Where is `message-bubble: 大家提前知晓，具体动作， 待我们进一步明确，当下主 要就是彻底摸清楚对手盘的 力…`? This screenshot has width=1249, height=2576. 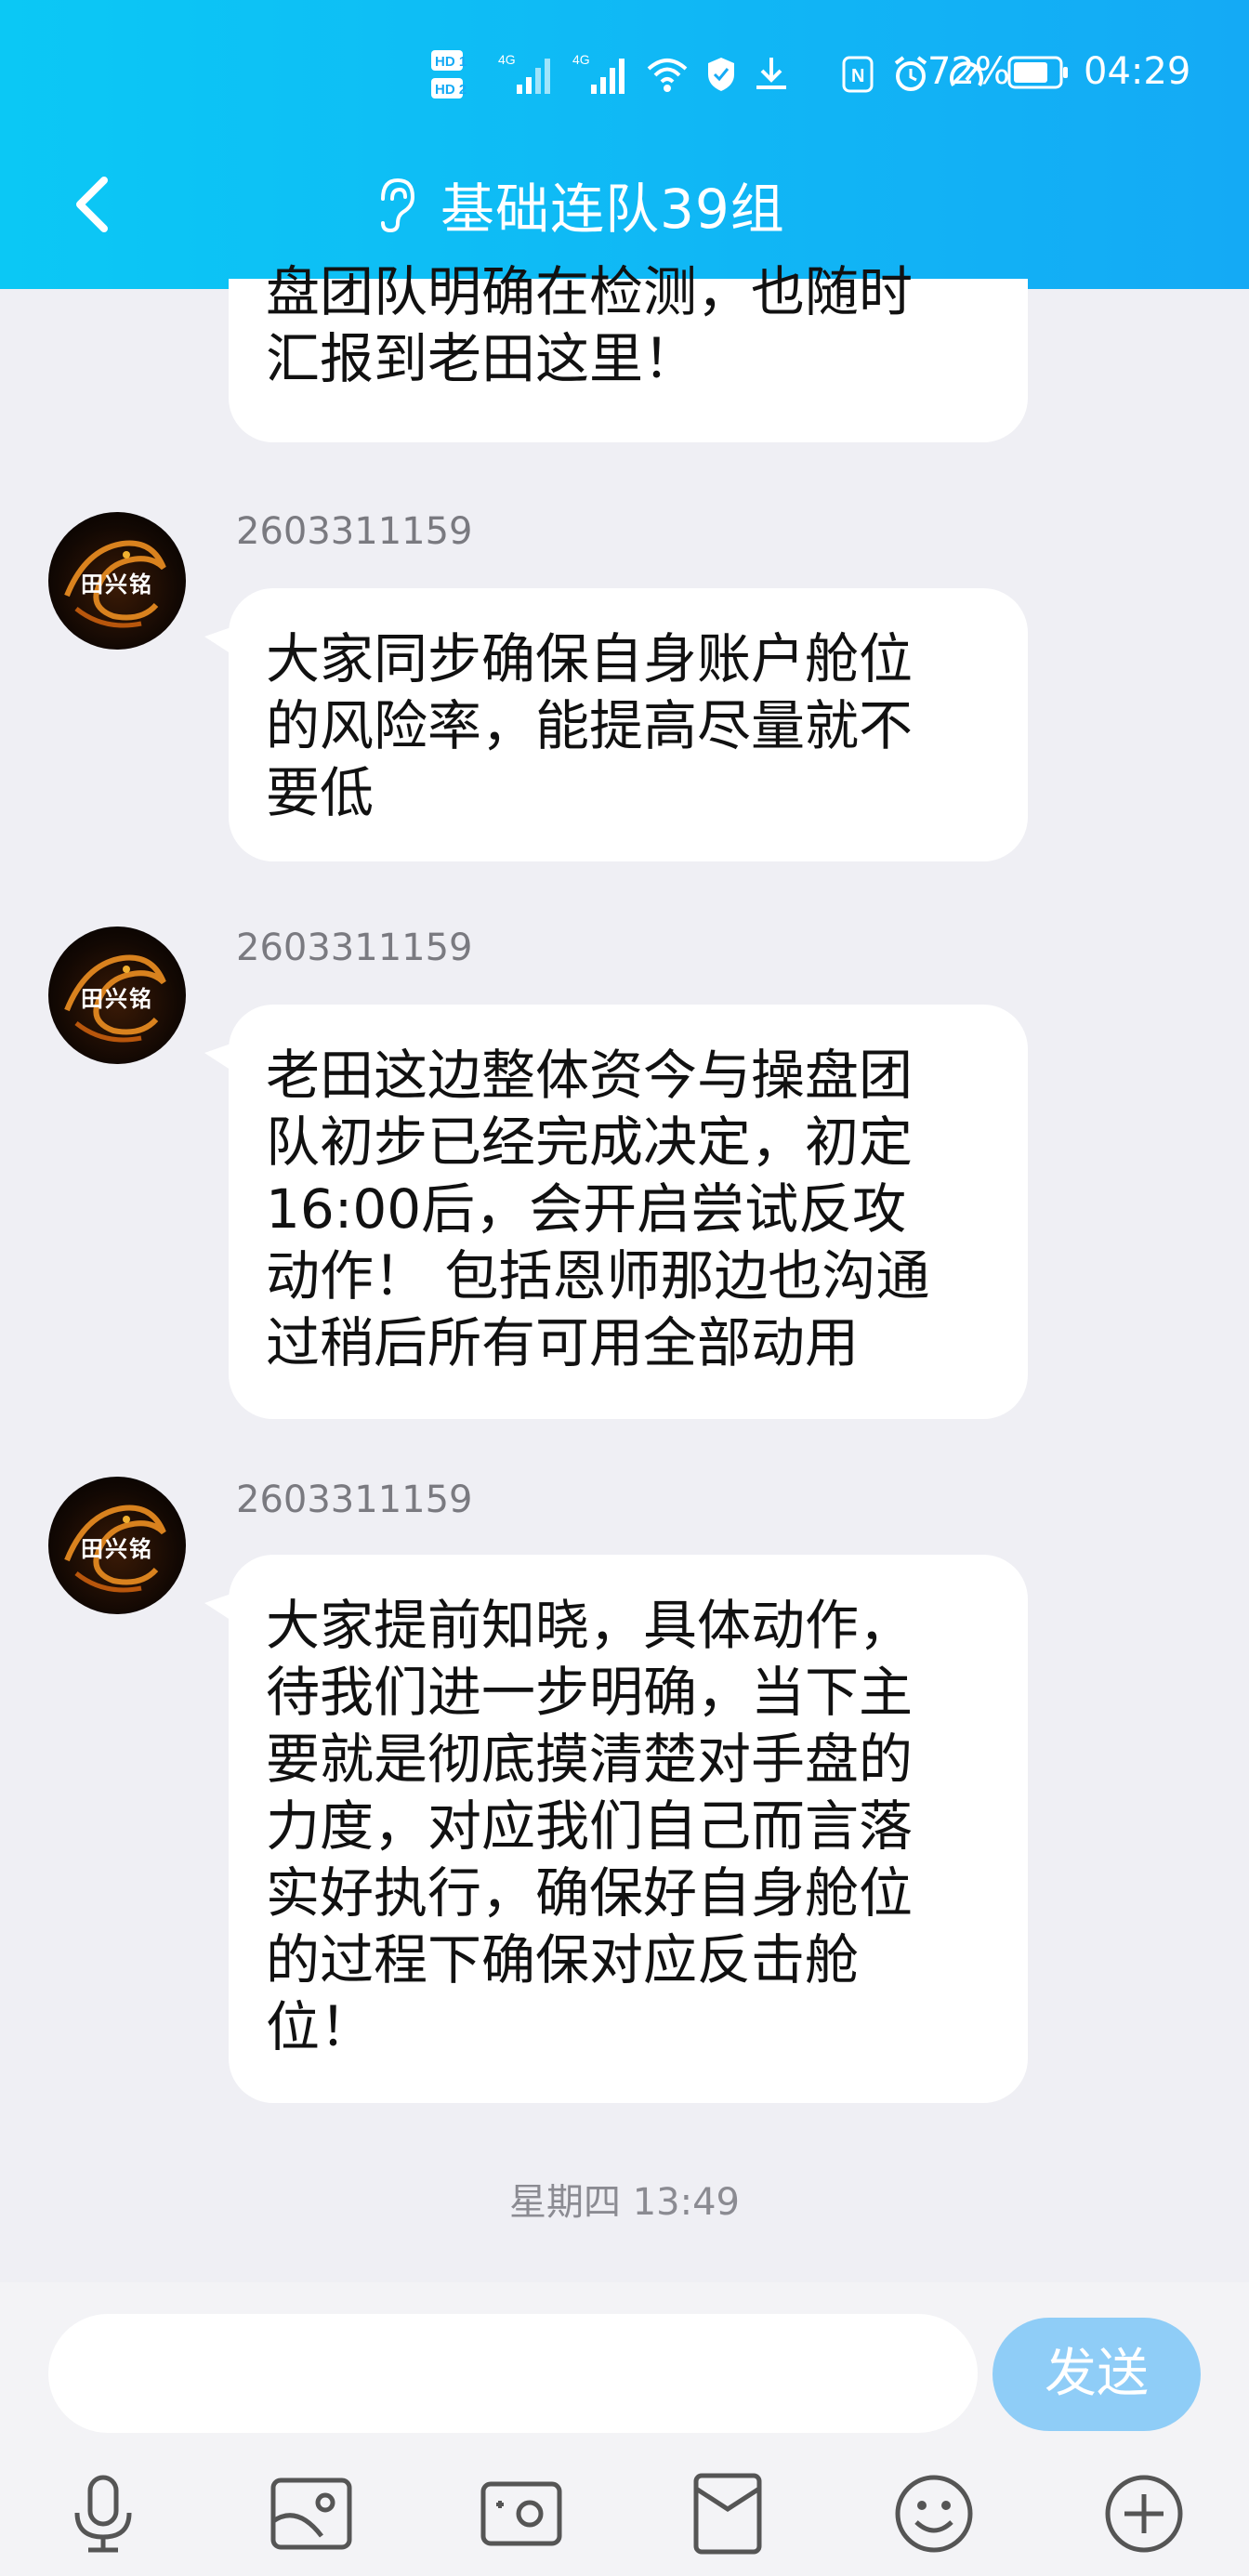
message-bubble: 大家提前知晓，具体动作， 待我们进一步明确，当下主 要就是彻底摸清楚对手盘的 力… is located at coordinates (628, 1829).